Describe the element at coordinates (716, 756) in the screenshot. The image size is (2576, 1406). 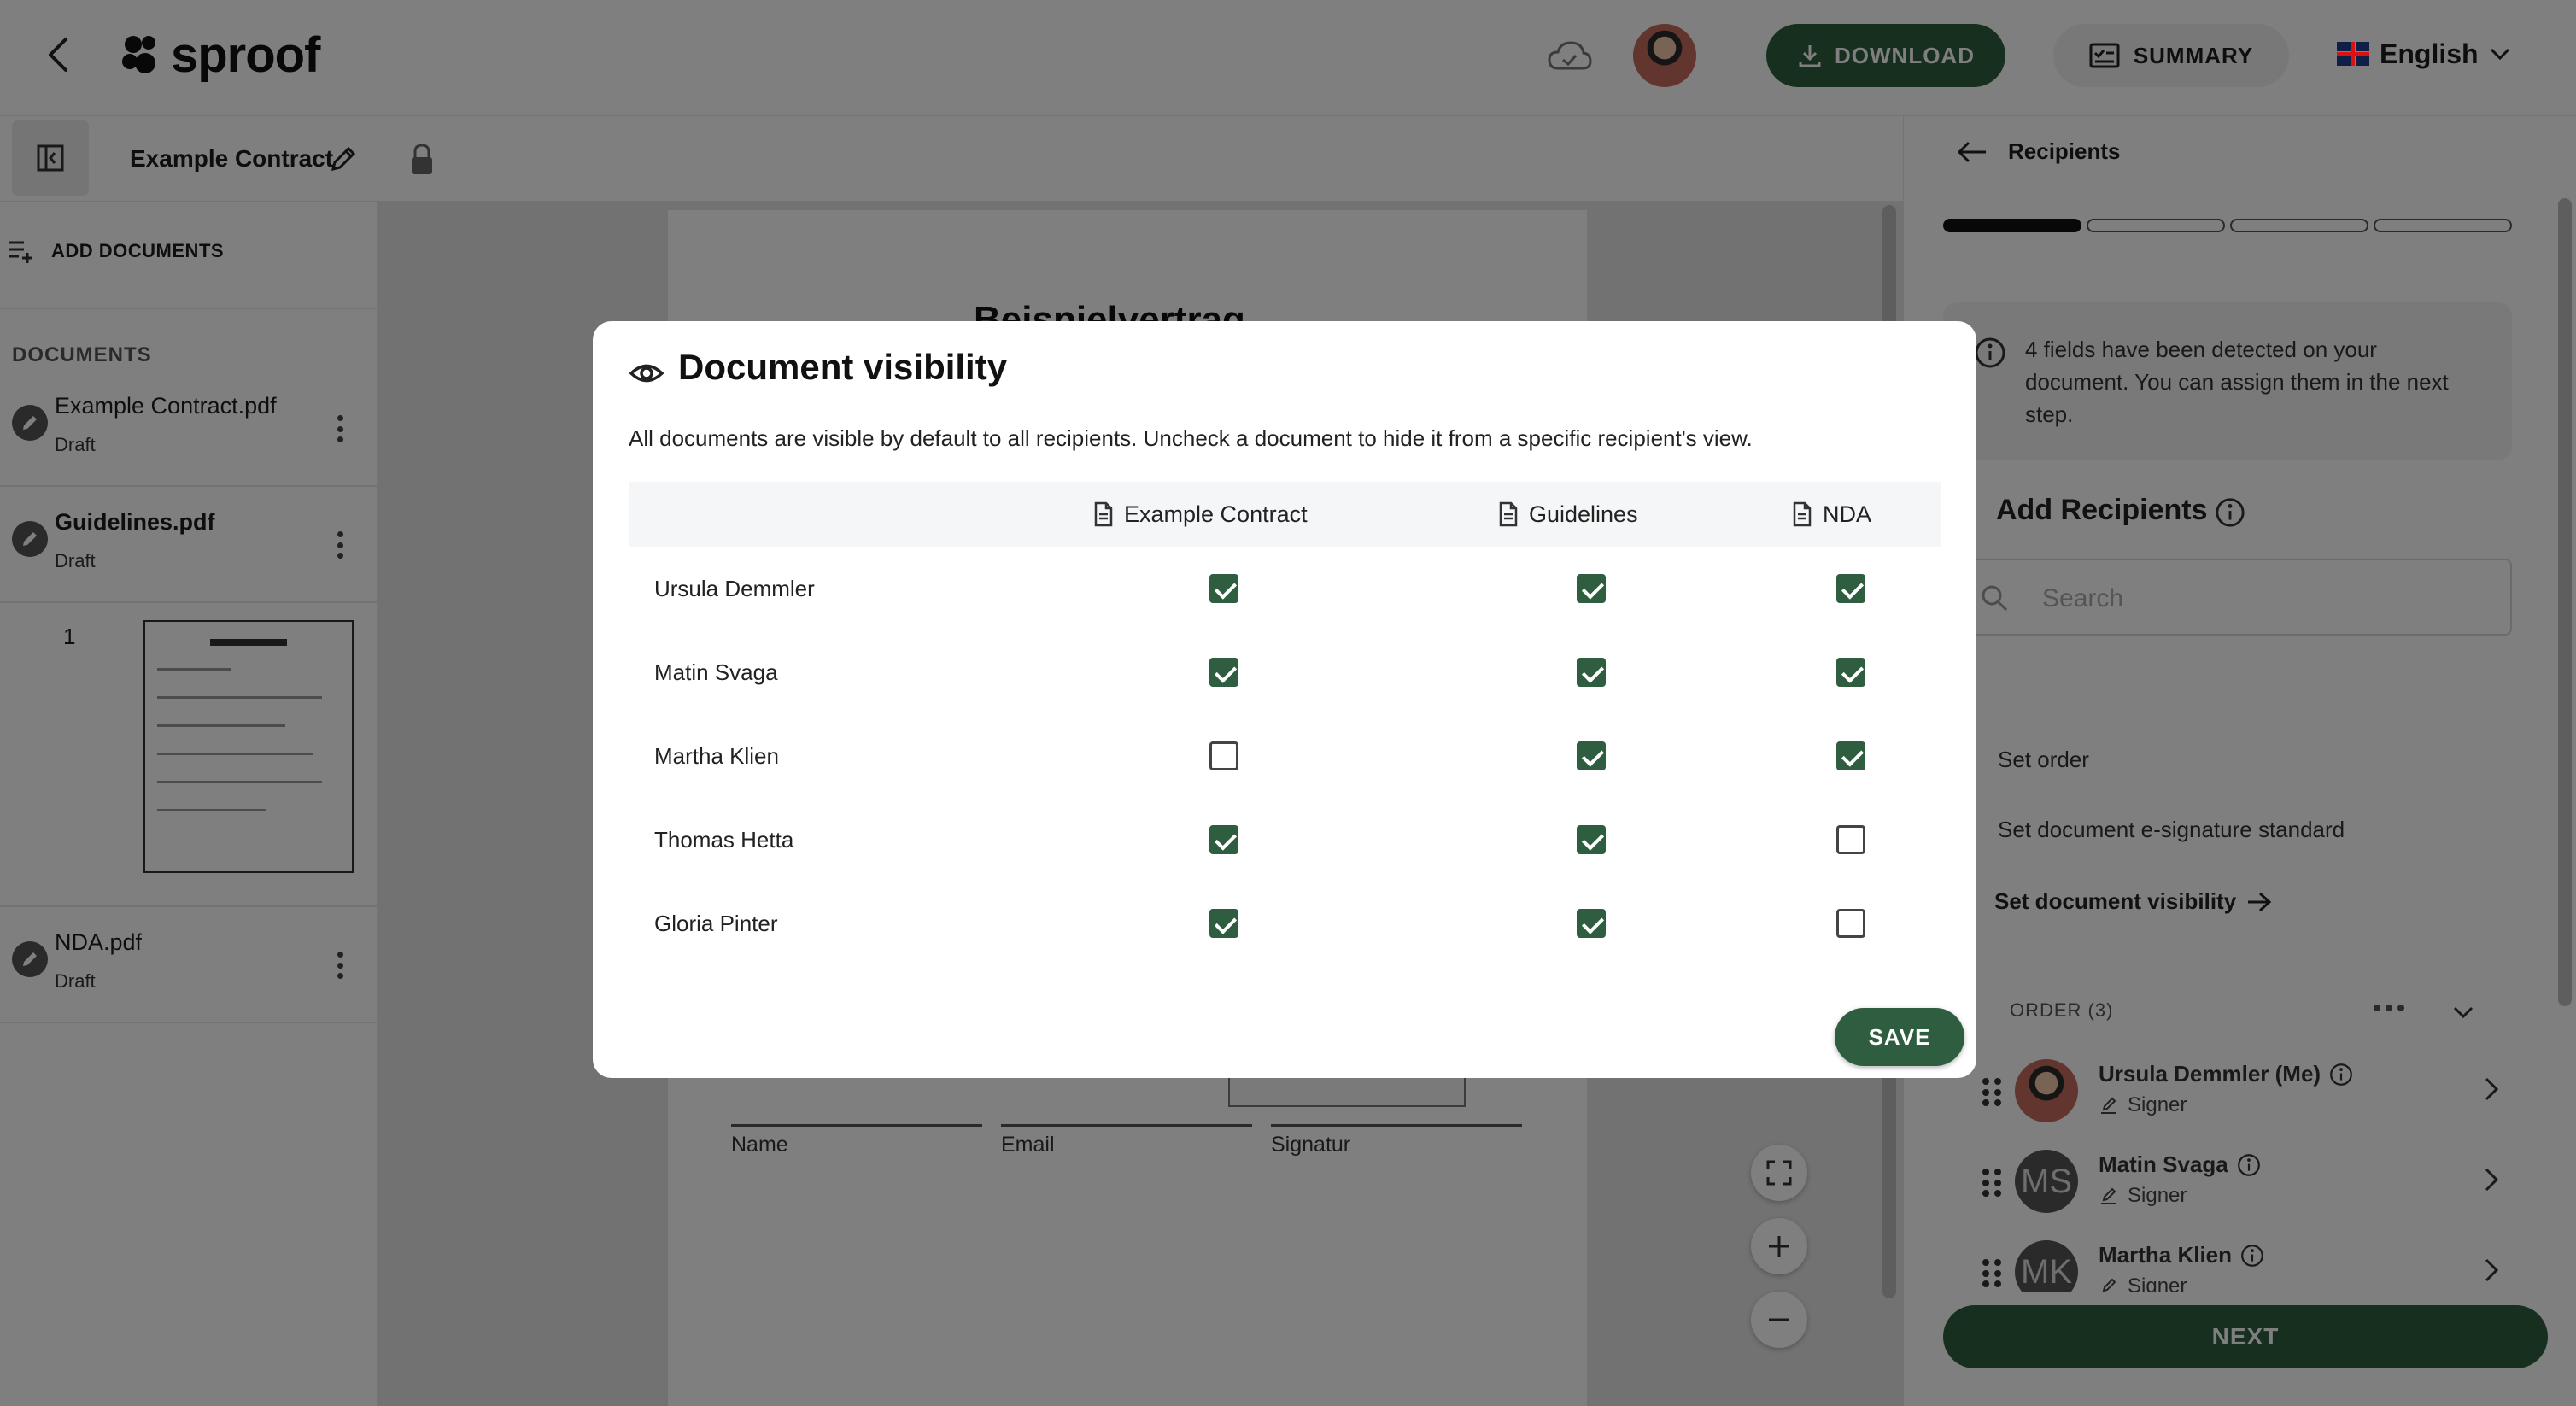
I see `recipient-name: Martha Klien` at that location.